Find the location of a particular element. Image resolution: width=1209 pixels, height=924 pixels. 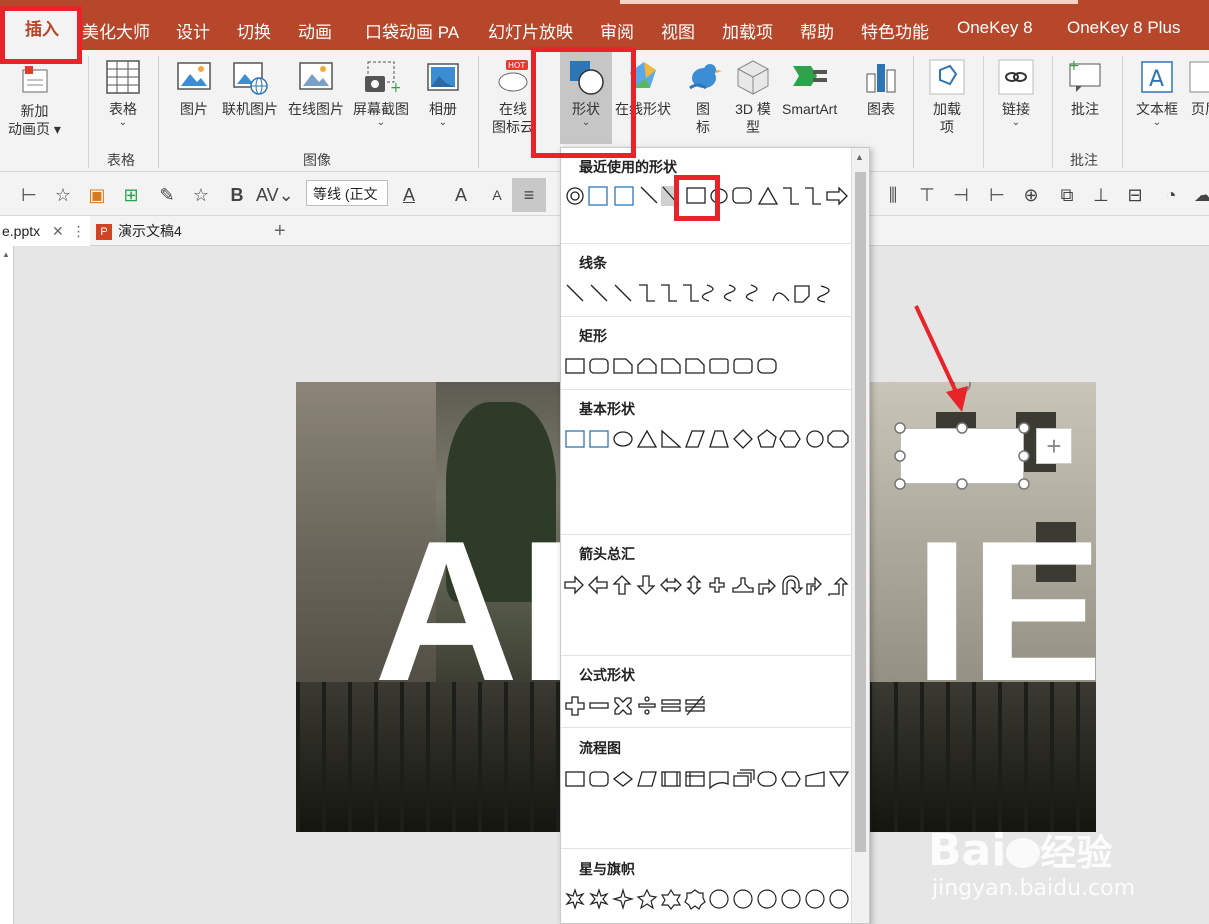

picture-button: 图片 is located at coordinates (194, 88).